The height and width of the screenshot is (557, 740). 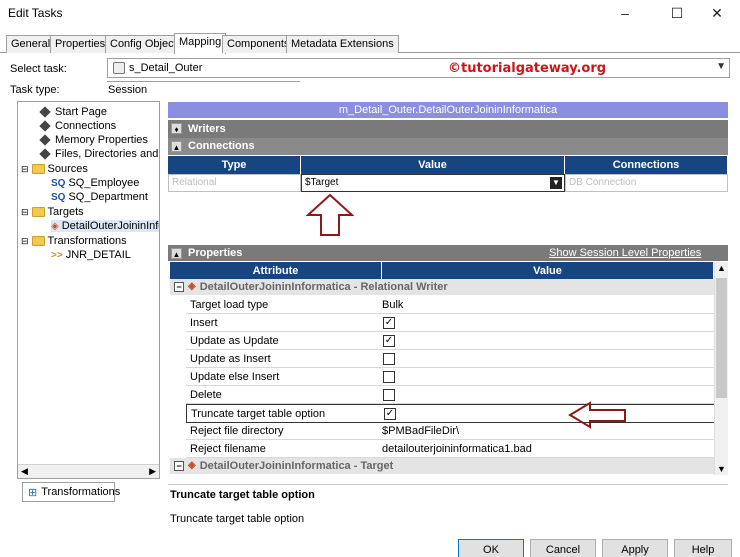 I want to click on tree-item-targets: ⊟ Targets, so click(x=52, y=212).